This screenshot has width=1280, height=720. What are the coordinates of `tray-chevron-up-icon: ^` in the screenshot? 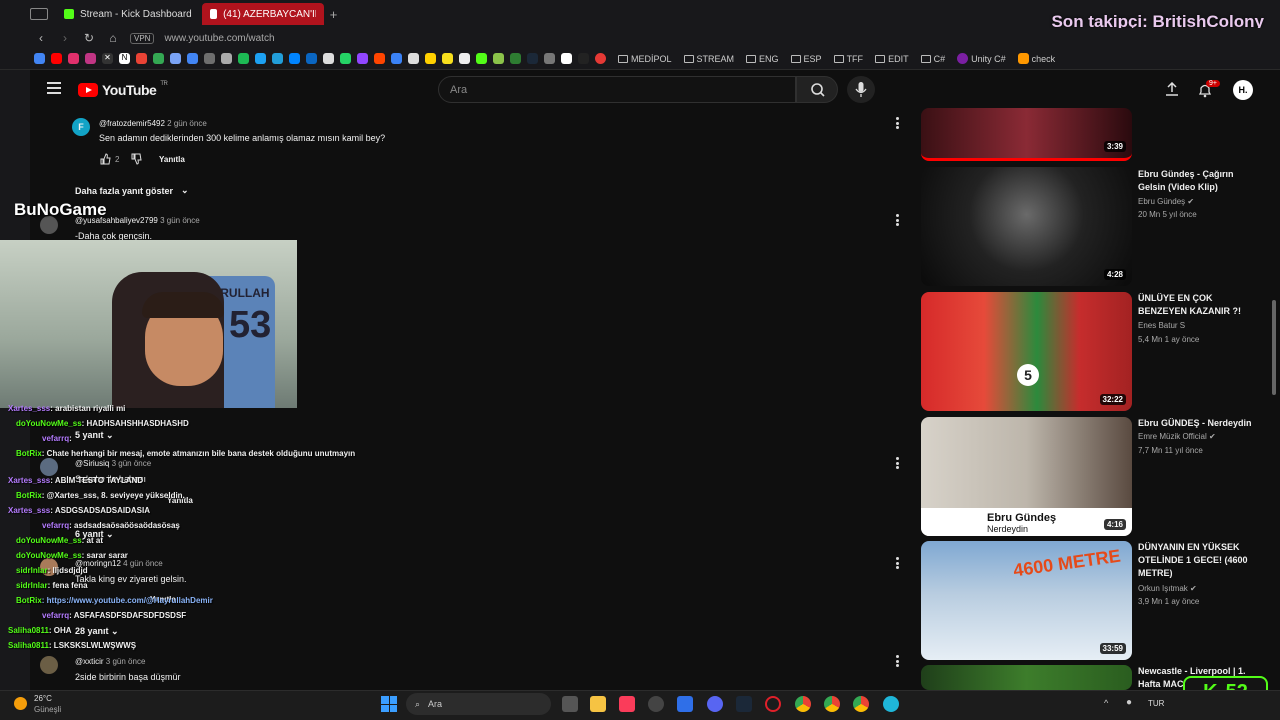 It's located at (1106, 703).